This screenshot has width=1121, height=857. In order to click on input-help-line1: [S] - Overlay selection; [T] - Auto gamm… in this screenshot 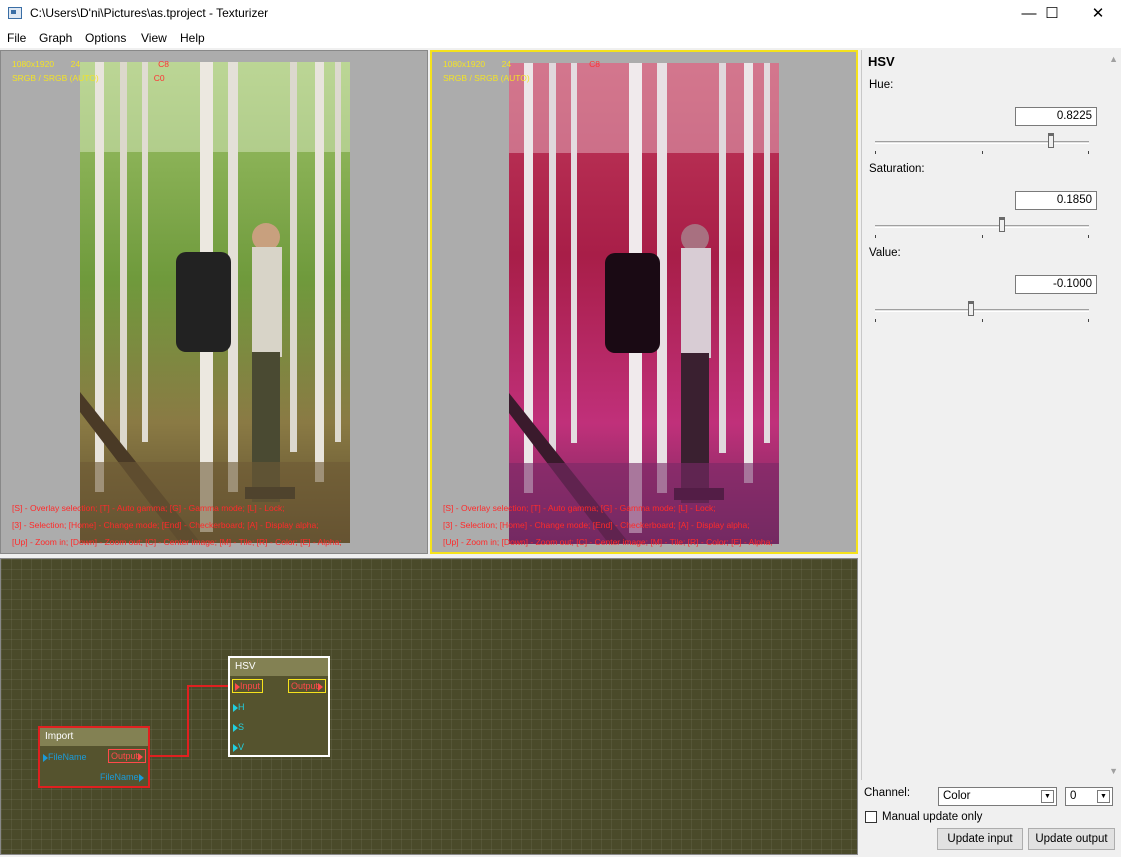, I will do `click(148, 508)`.